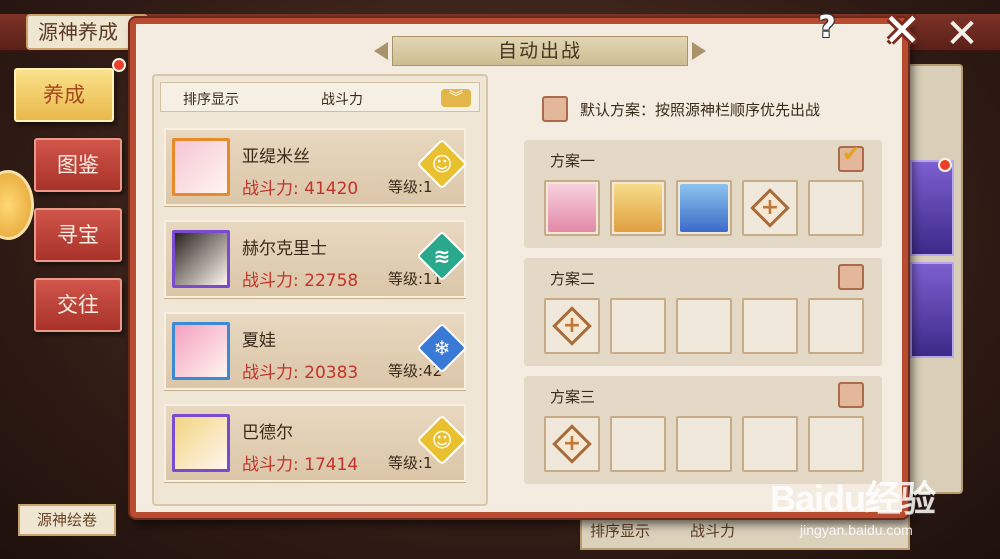 This screenshot has height=559, width=1000. I want to click on left-badge-icon, so click(17, 205).